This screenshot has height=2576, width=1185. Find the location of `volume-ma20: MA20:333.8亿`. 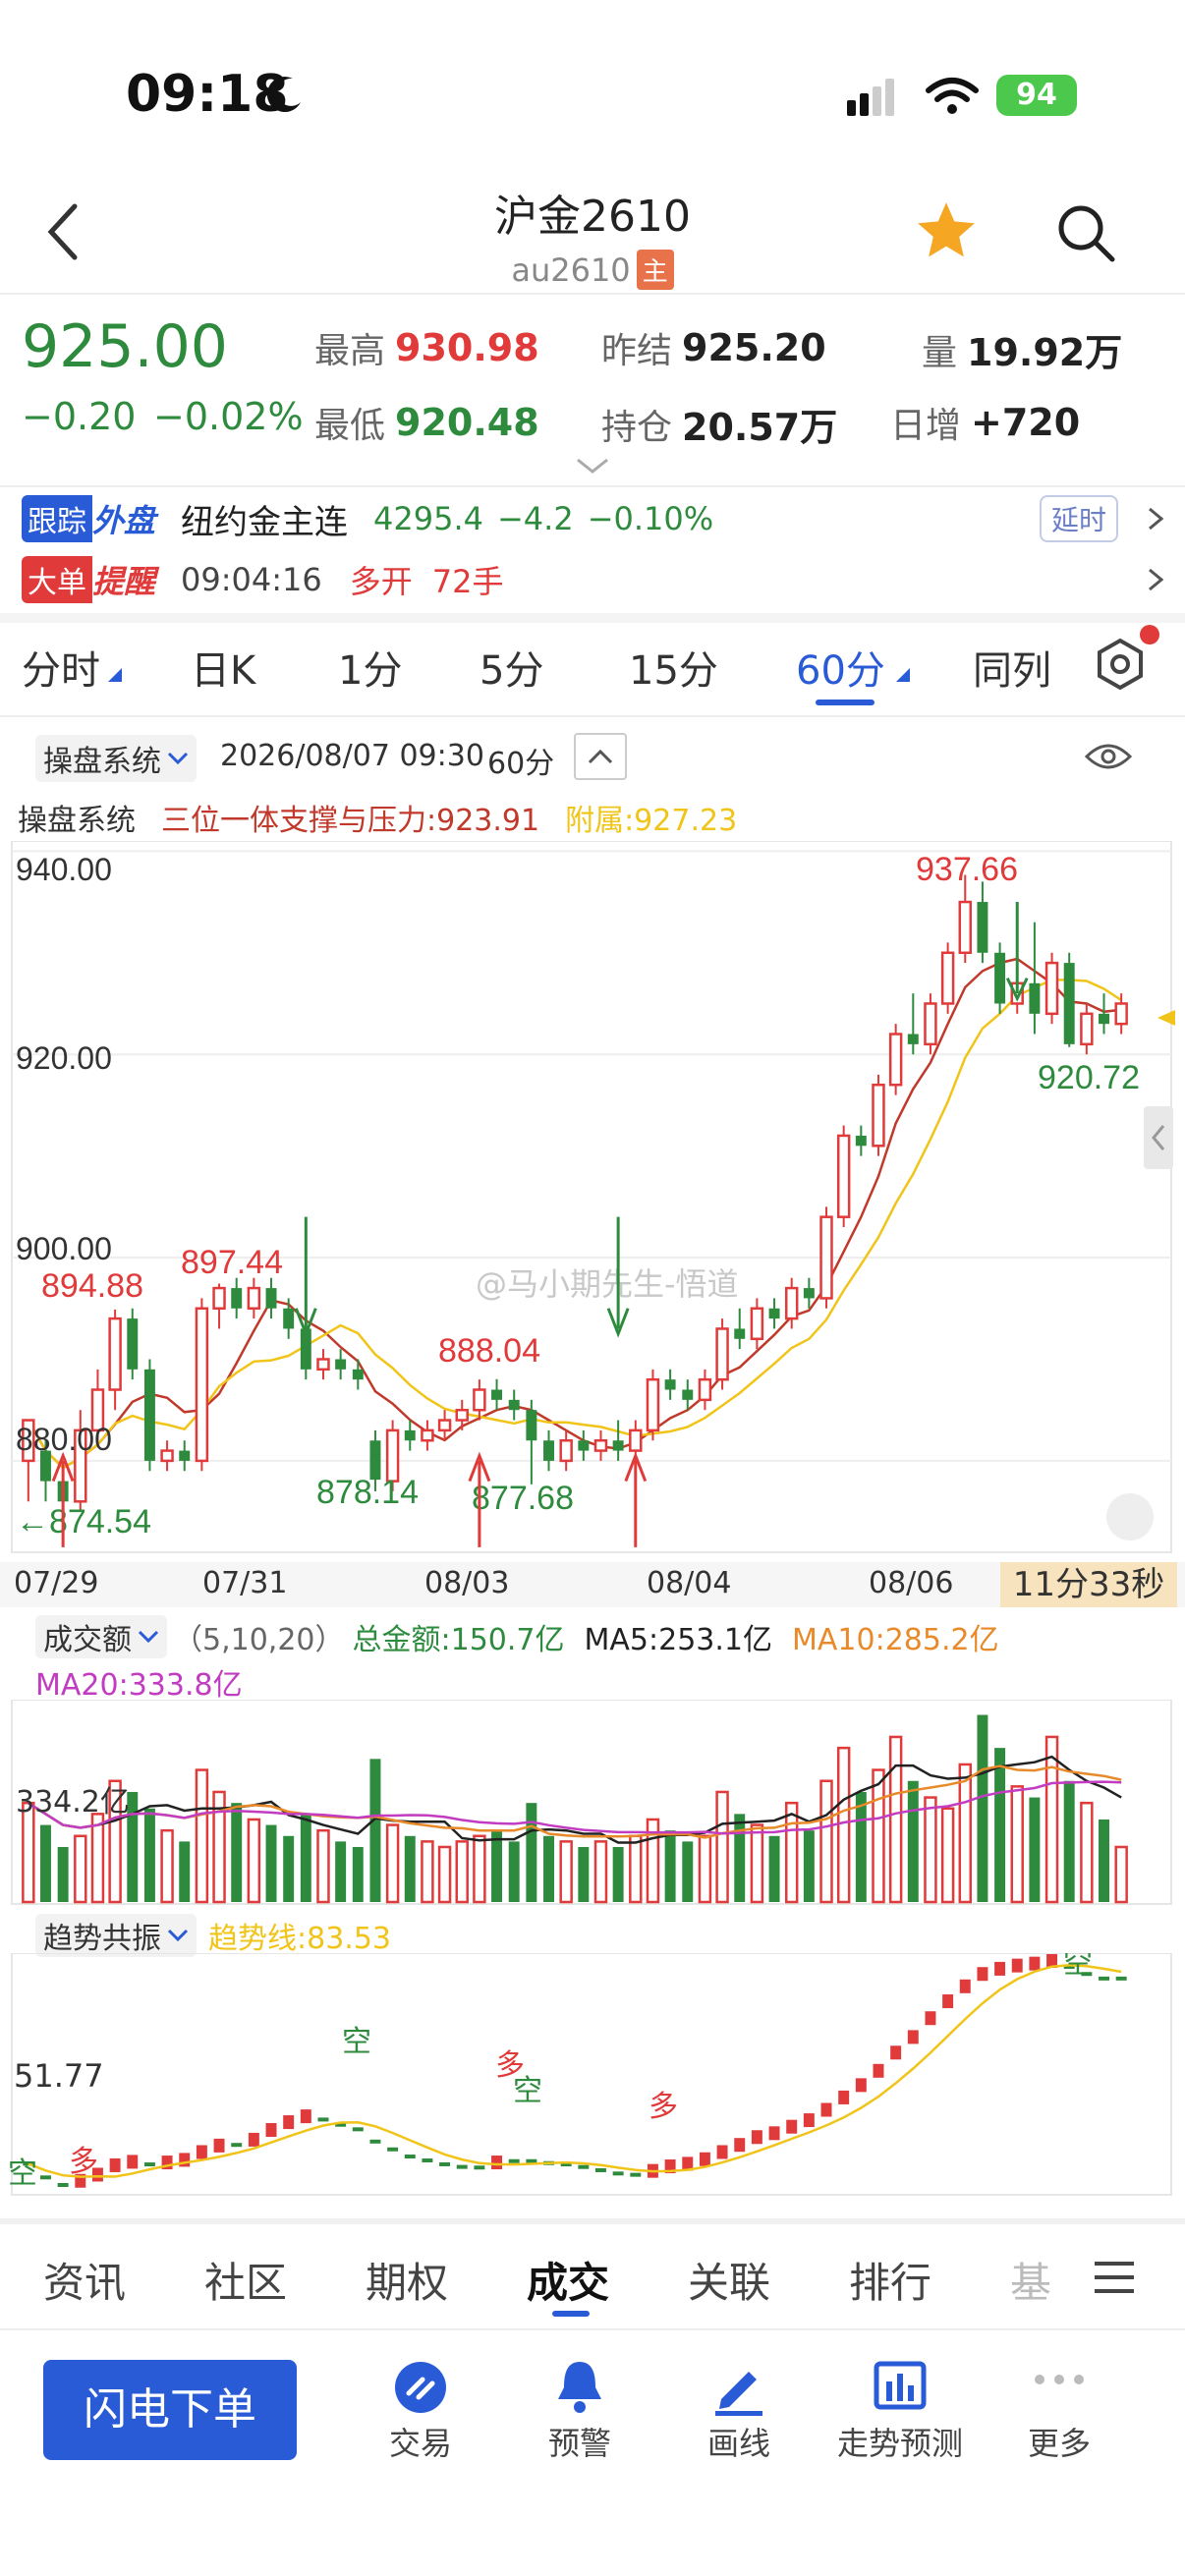

volume-ma20: MA20:333.8亿 is located at coordinates (139, 1685).